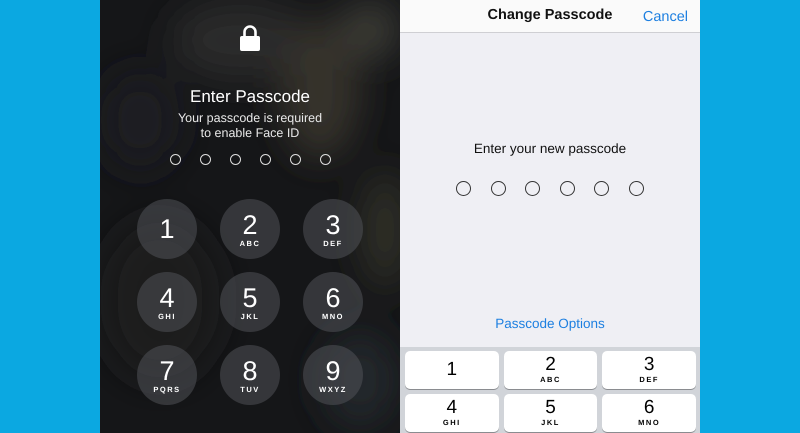 The height and width of the screenshot is (433, 800). I want to click on message-text: Your passcode is required, so click(250, 118).